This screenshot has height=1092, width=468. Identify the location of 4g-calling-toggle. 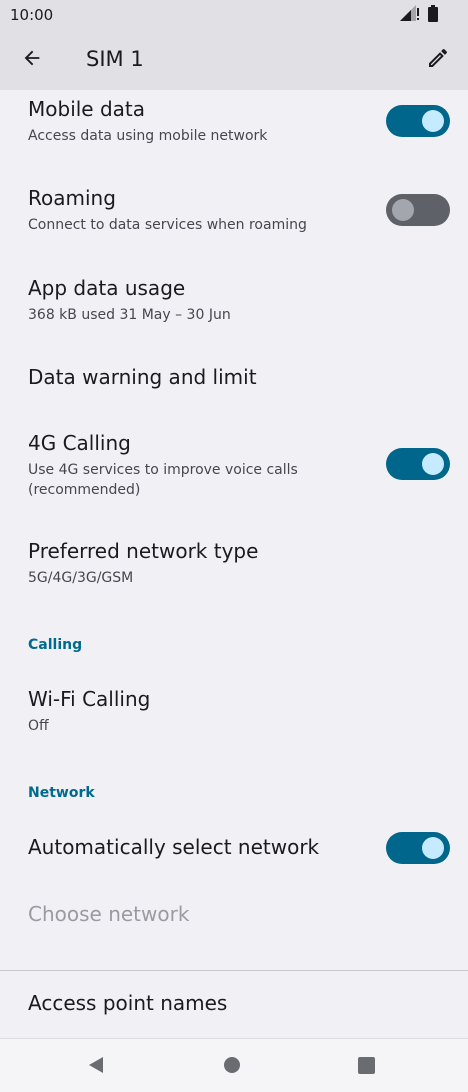
(418, 464).